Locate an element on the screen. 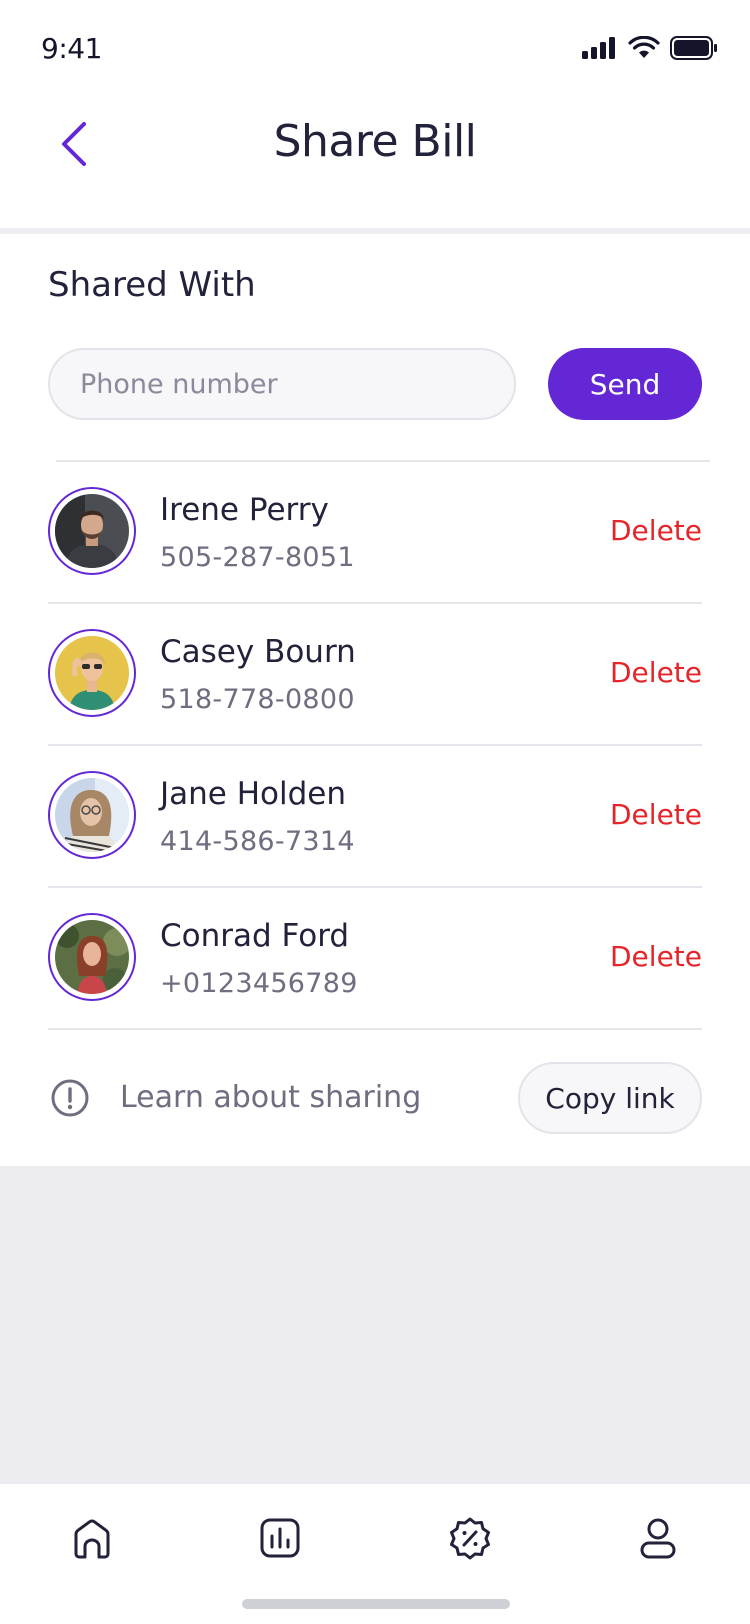 This screenshot has width=750, height=1624. phone-number-input is located at coordinates (282, 384).